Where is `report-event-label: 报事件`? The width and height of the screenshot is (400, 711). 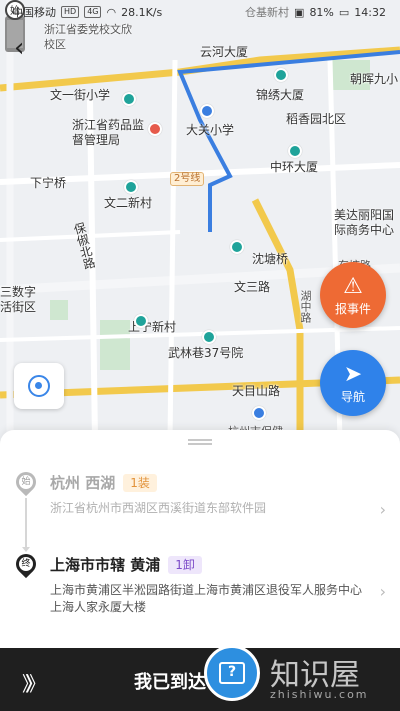
report-event-label: 报事件 is located at coordinates (352, 308).